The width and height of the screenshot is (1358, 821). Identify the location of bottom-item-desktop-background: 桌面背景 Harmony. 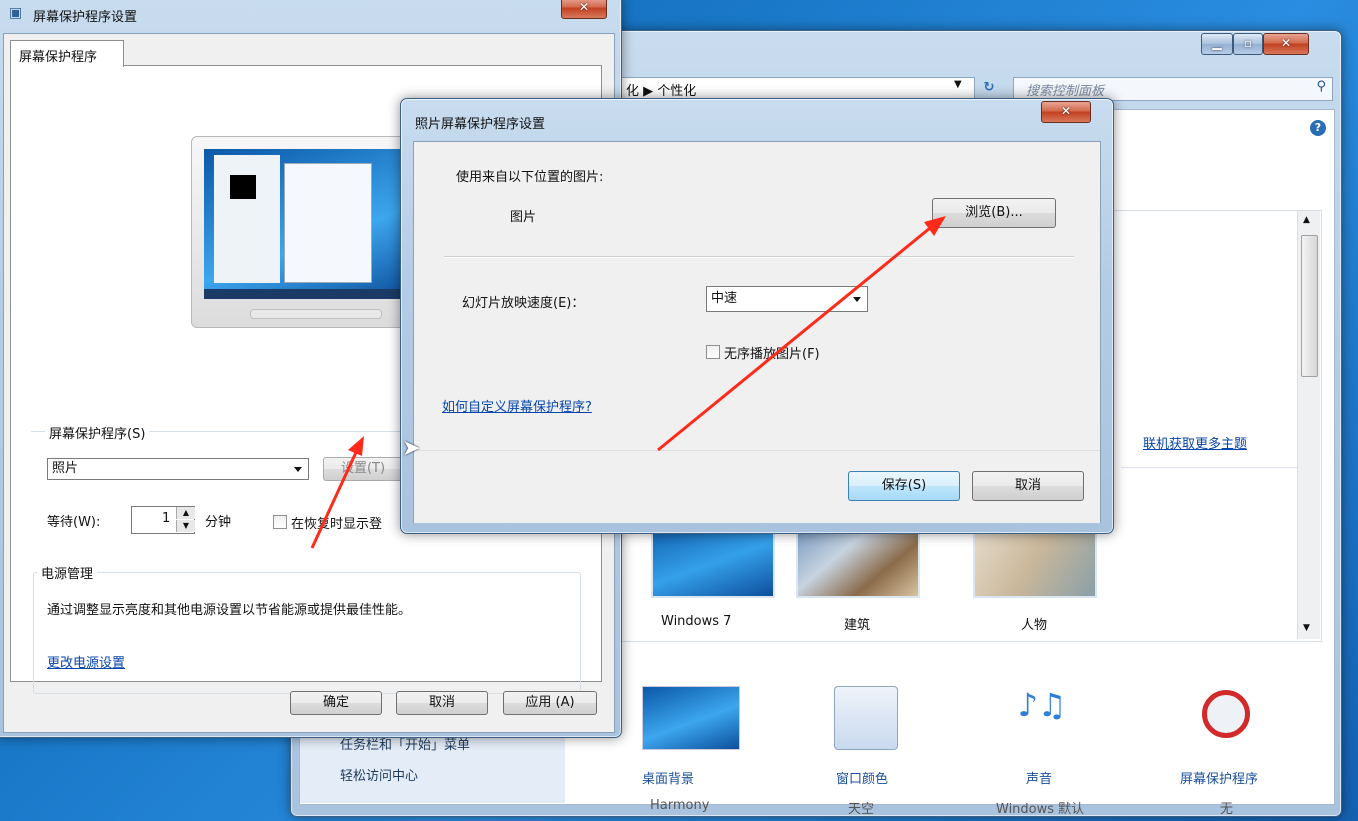
(690, 741).